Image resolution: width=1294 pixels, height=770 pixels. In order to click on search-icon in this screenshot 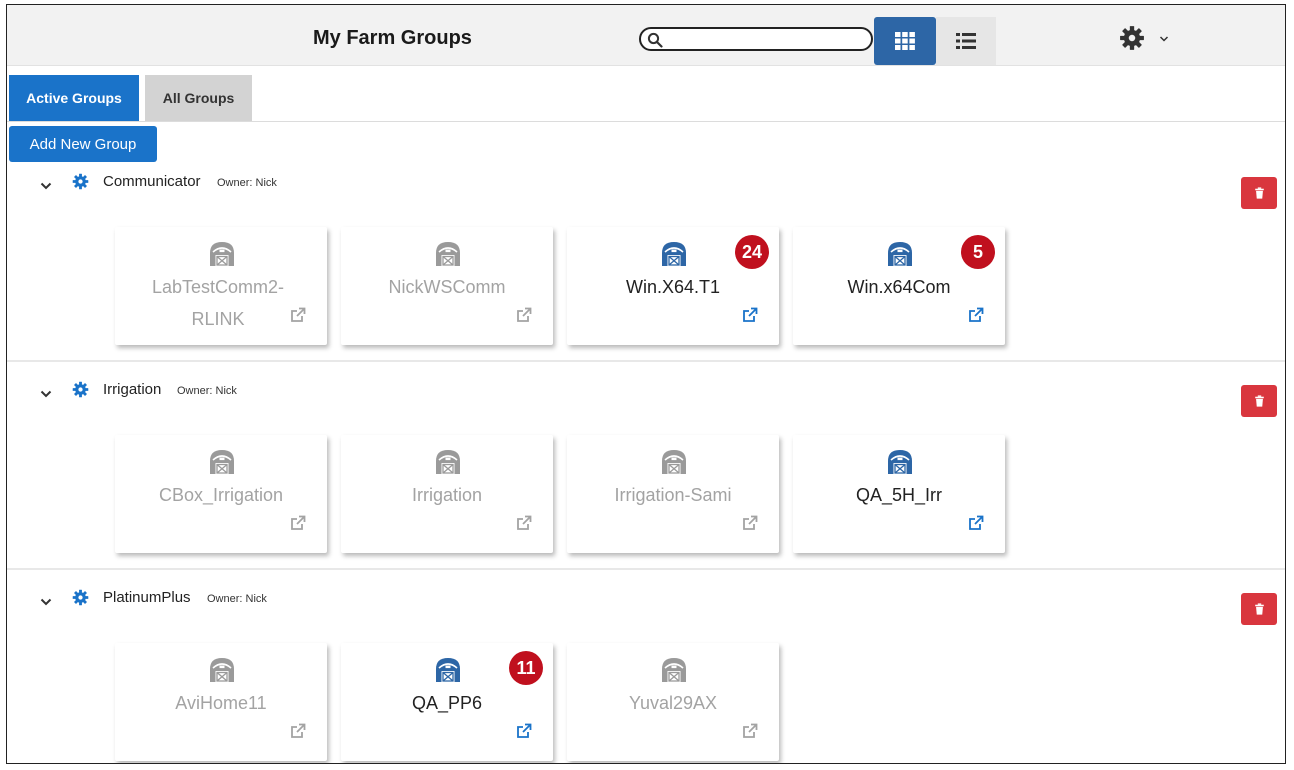, I will do `click(655, 40)`.